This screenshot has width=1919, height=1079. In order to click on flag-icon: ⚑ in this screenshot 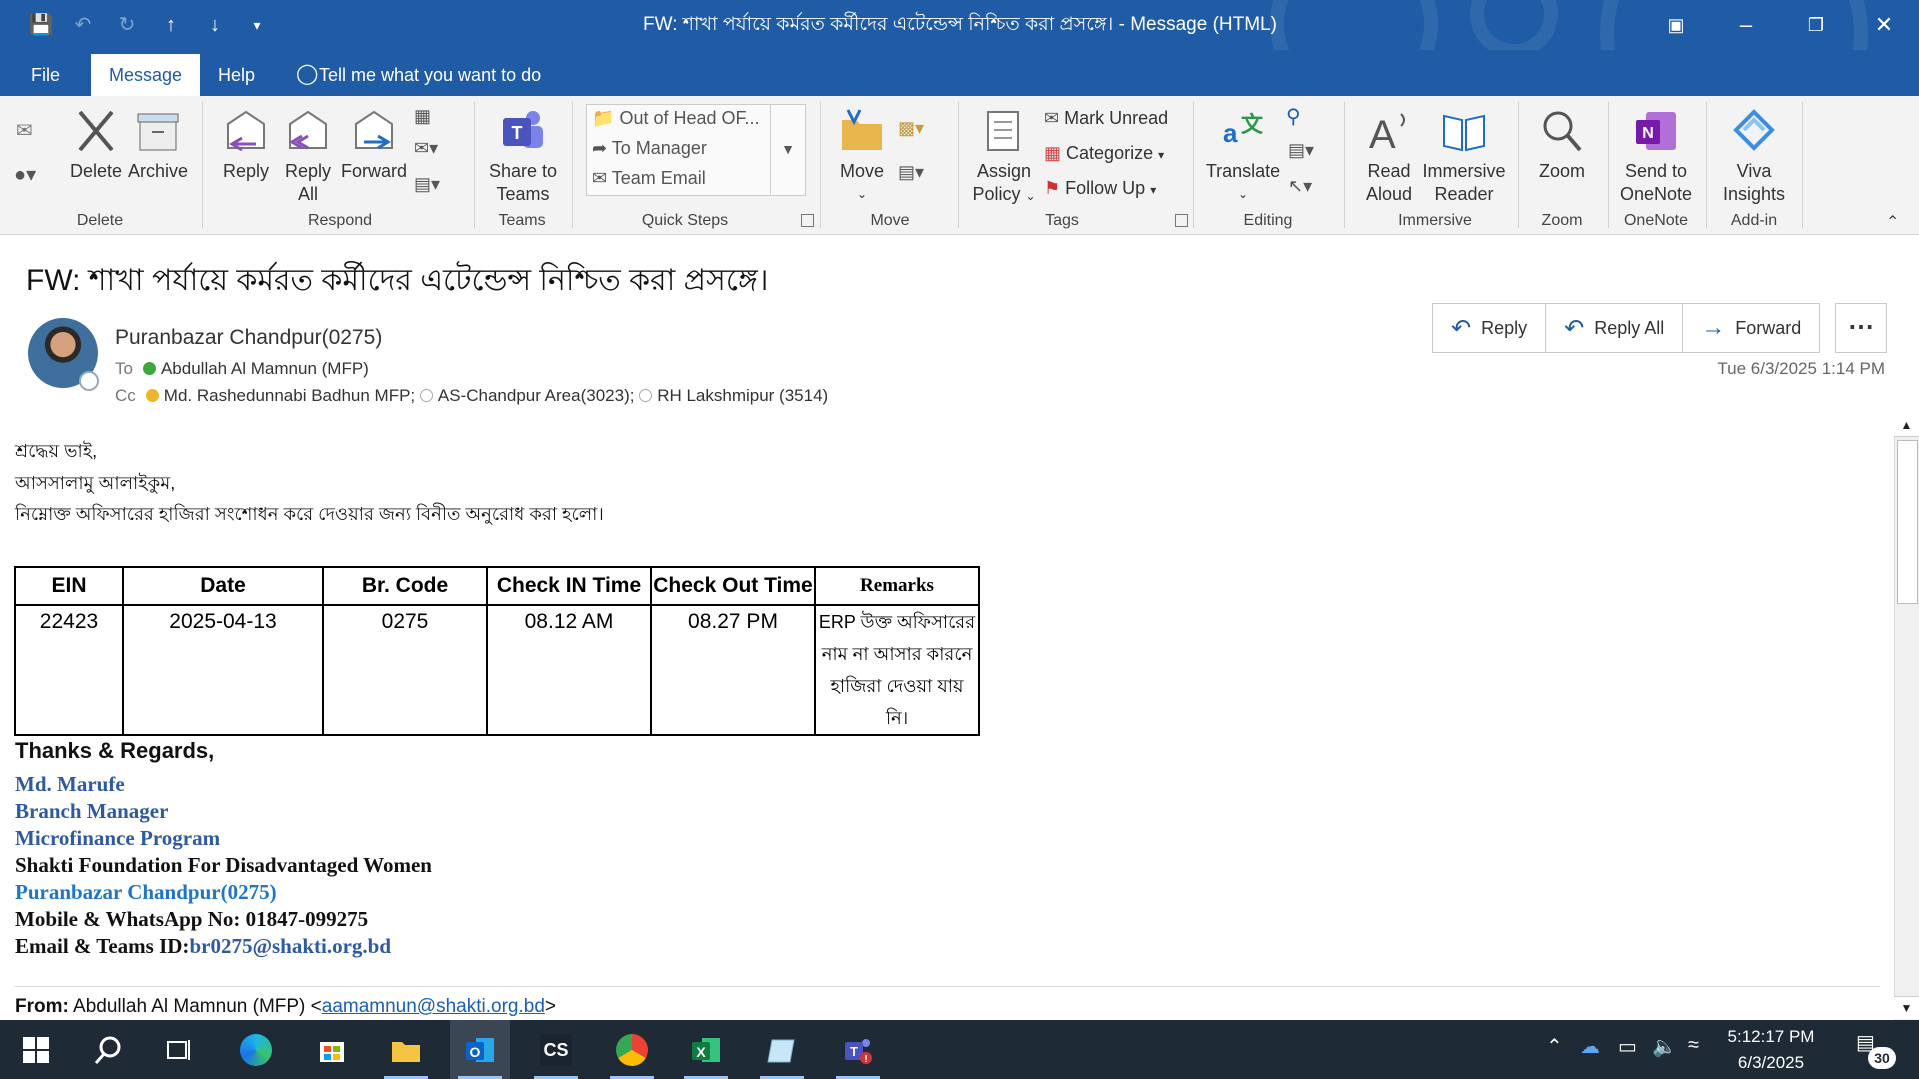, I will do `click(1052, 188)`.